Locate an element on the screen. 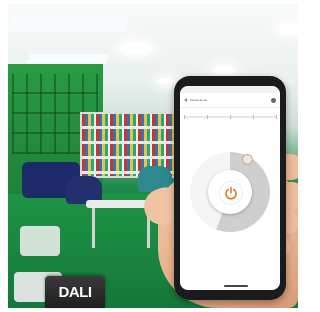  power-icon is located at coordinates (231, 193).